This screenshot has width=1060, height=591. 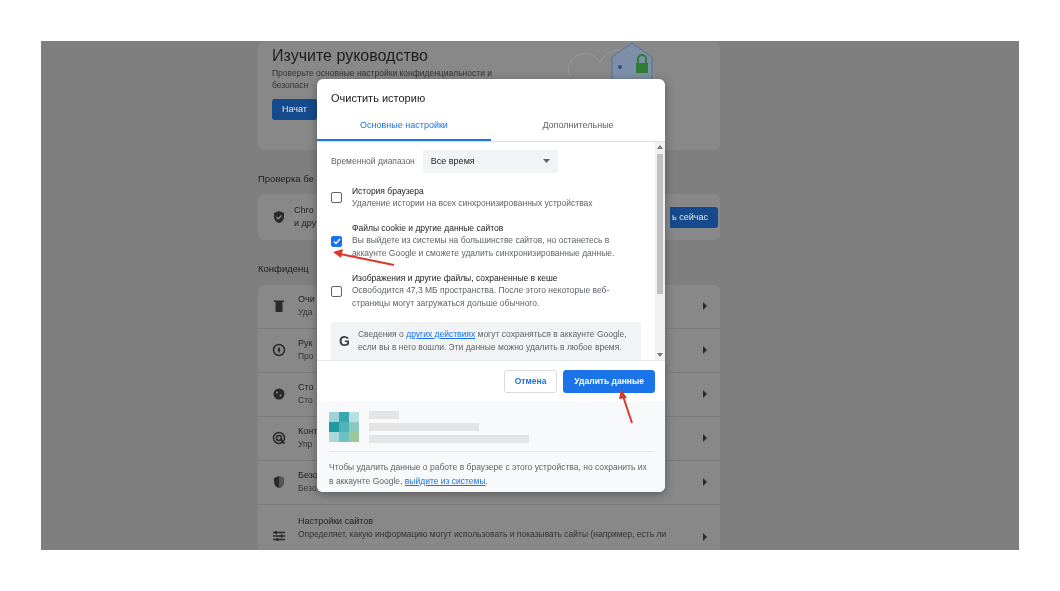 What do you see at coordinates (279, 217) in the screenshot?
I see `shield-check-icon` at bounding box center [279, 217].